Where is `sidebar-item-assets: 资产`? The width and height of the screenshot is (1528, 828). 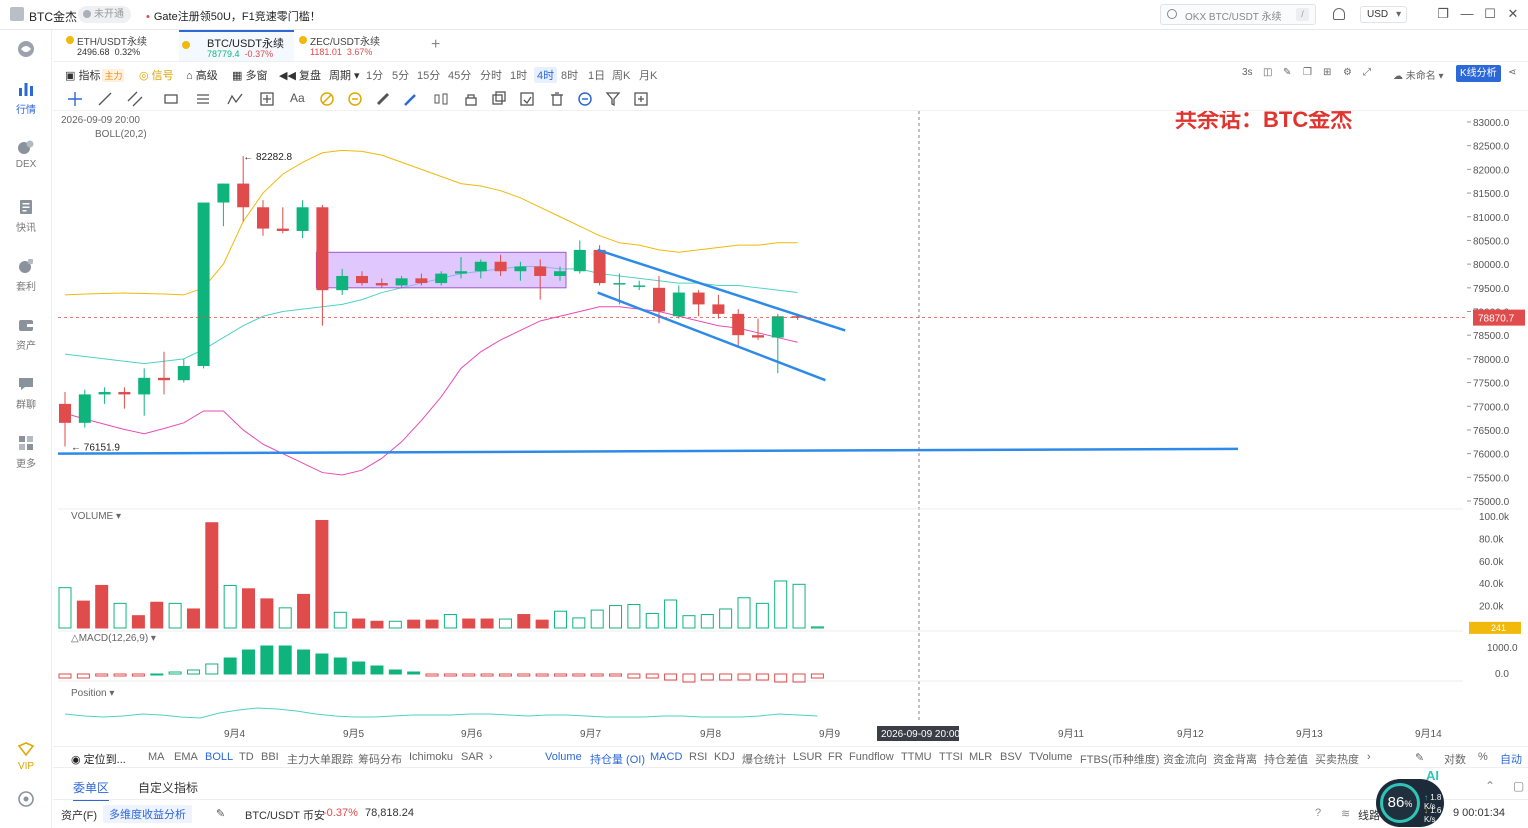 sidebar-item-assets: 资产 is located at coordinates (26, 334).